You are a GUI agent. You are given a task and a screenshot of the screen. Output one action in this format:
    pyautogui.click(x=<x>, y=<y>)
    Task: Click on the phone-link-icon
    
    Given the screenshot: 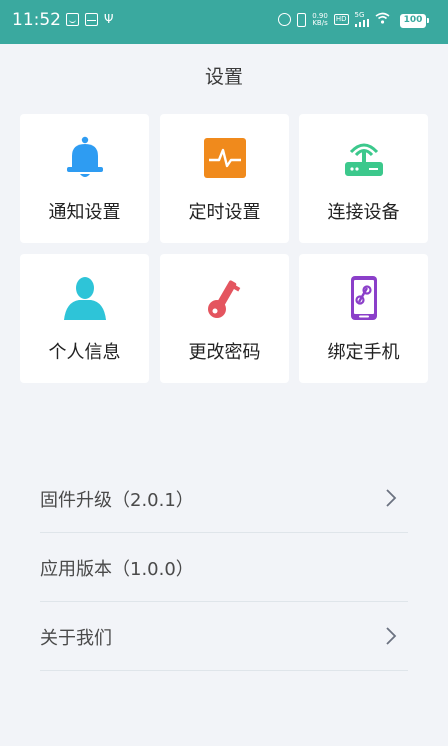 What is the action you would take?
    pyautogui.click(x=364, y=298)
    